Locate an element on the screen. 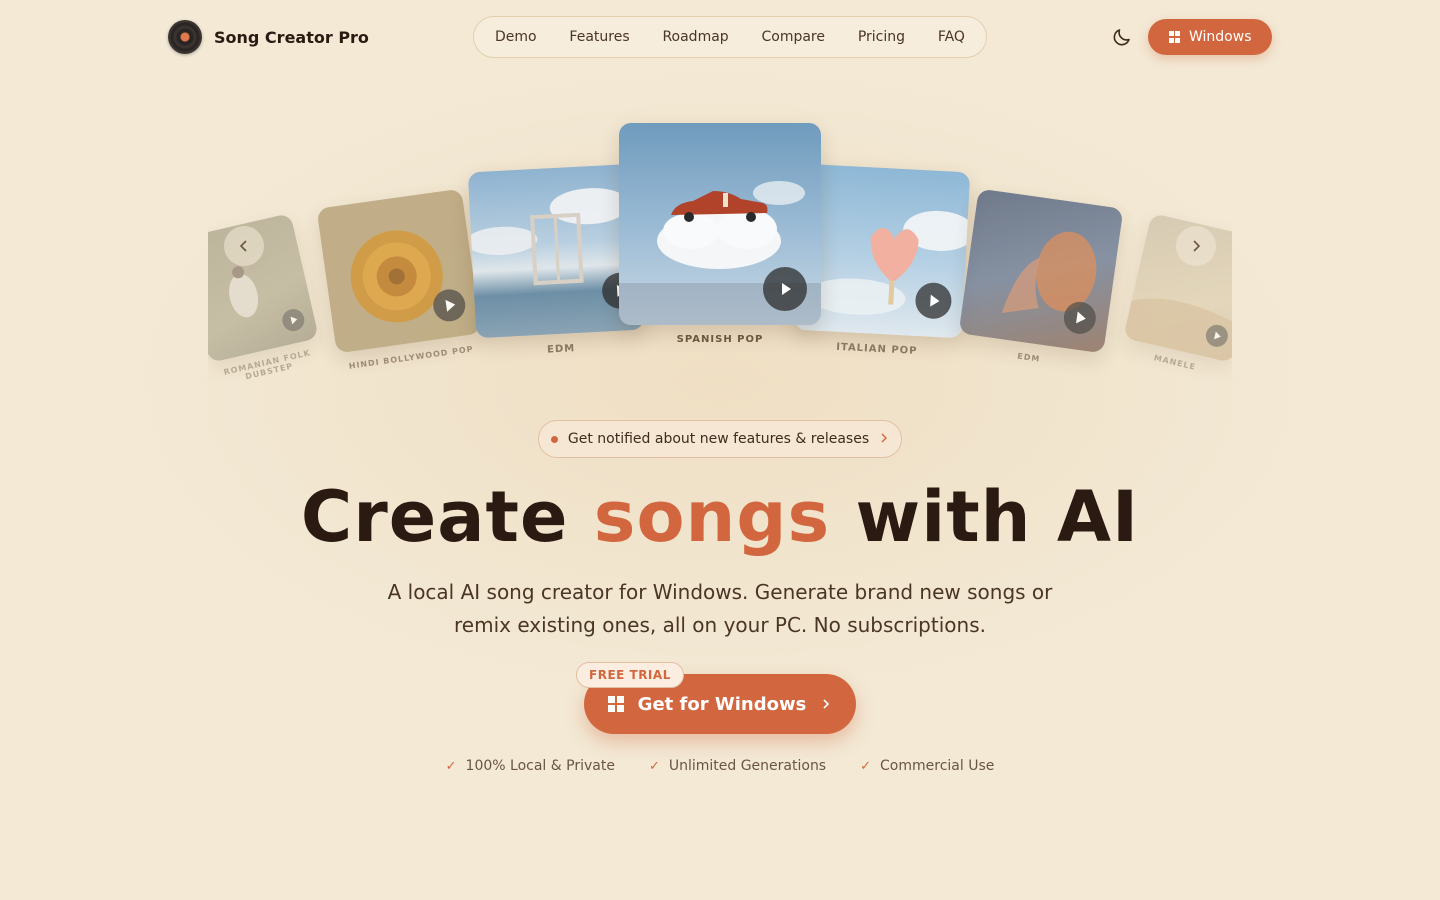 Image resolution: width=1440 pixels, height=900 pixels. feature-label: Unlimited Generations is located at coordinates (747, 766).